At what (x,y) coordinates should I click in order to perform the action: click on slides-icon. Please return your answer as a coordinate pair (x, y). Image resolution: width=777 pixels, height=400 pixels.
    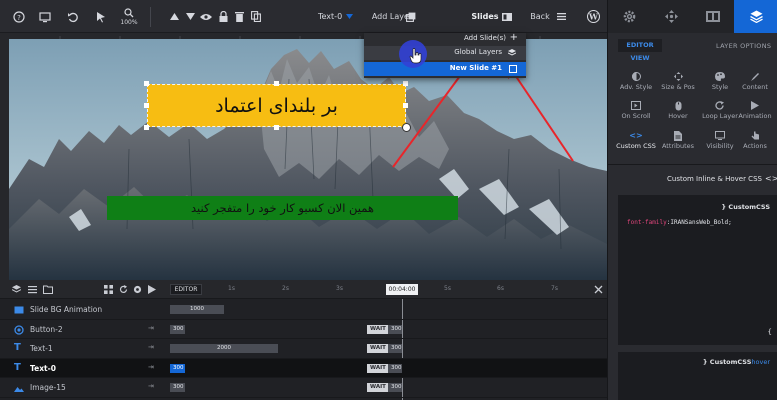
    Looking at the image, I should click on (507, 16).